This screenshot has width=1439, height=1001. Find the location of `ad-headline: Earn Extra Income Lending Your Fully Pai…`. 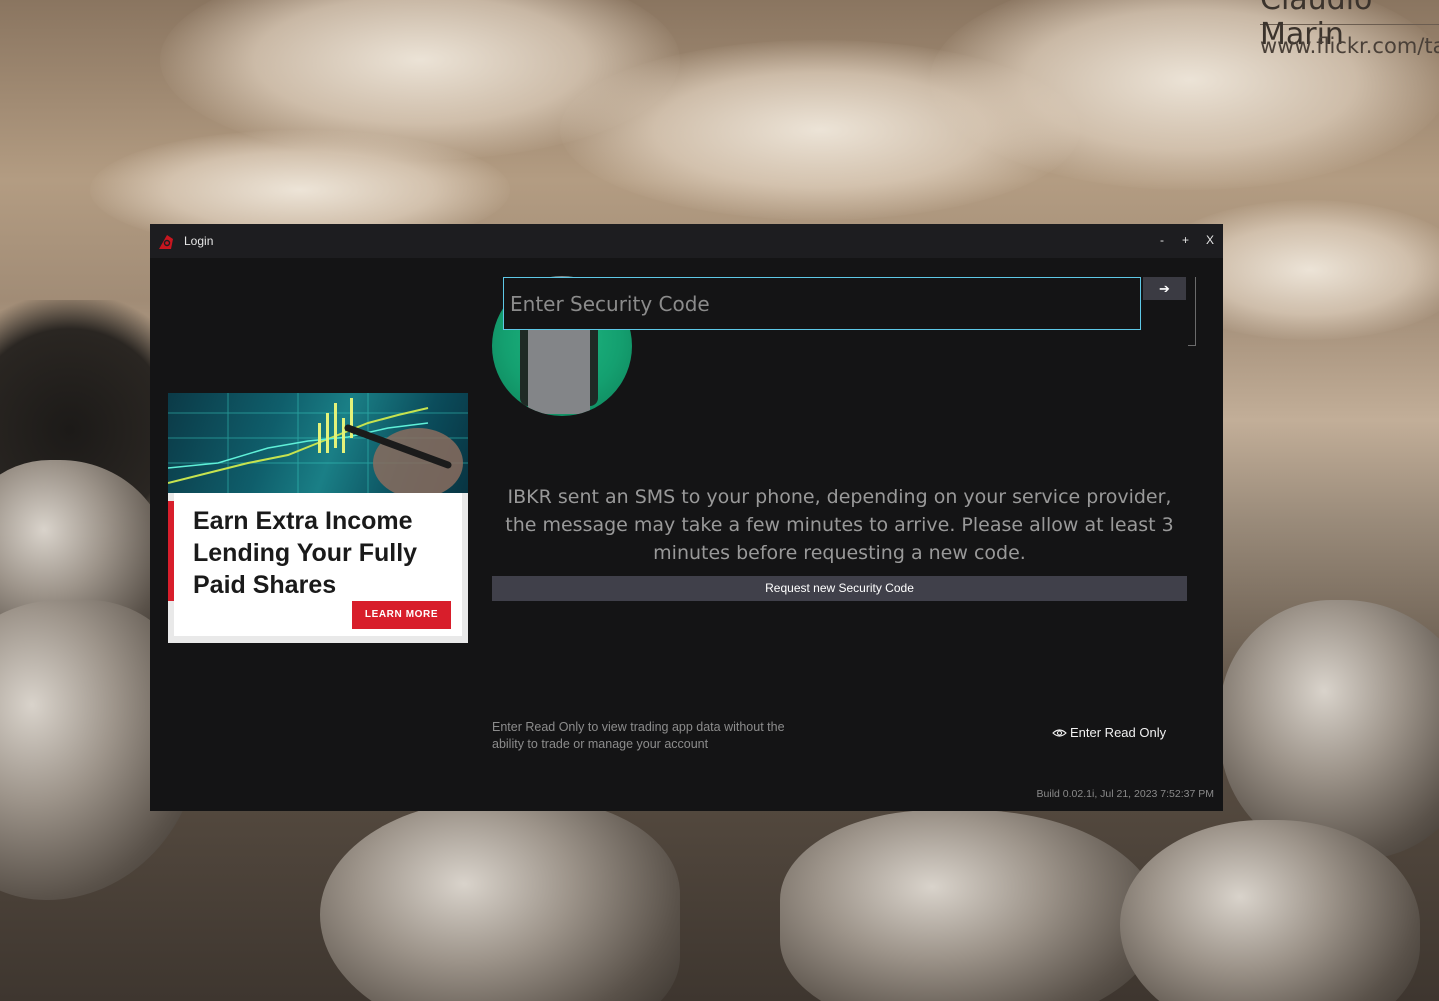

ad-headline: Earn Extra Income Lending Your Fully Pai… is located at coordinates (305, 553).